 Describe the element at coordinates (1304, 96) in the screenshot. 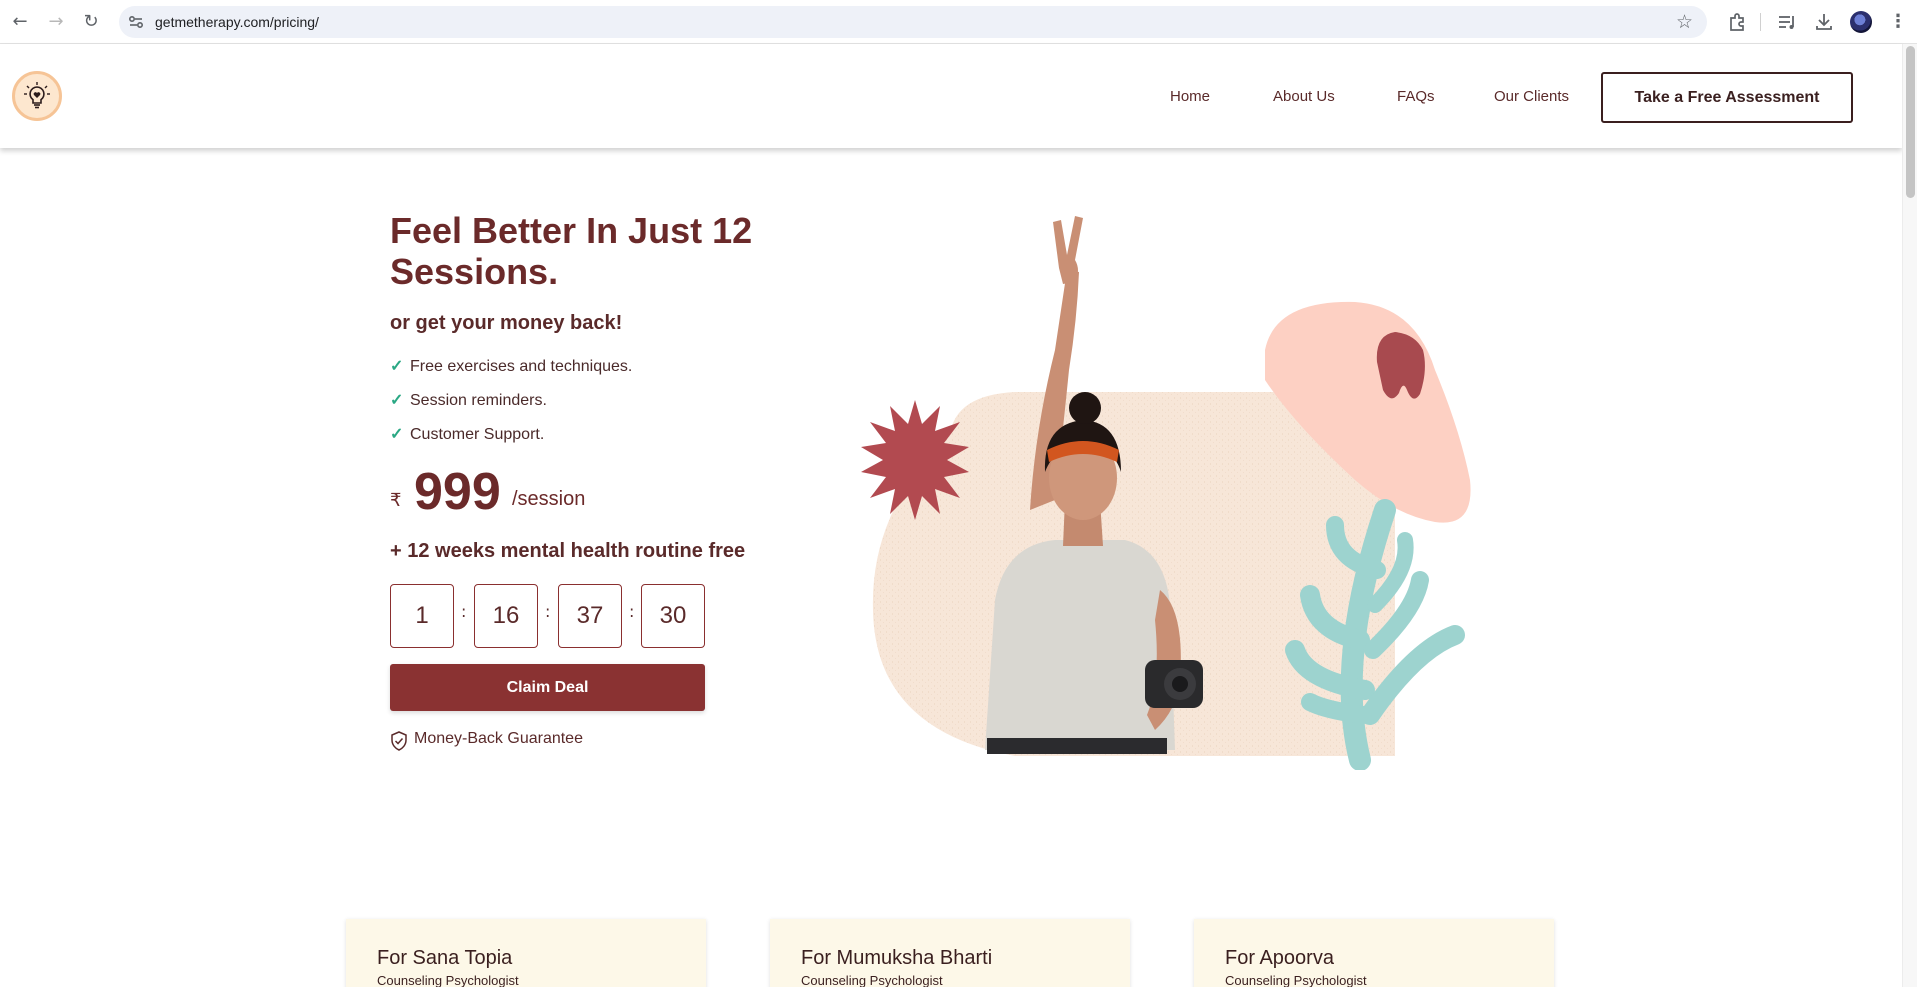

I see `nav-about-us: About Us` at that location.